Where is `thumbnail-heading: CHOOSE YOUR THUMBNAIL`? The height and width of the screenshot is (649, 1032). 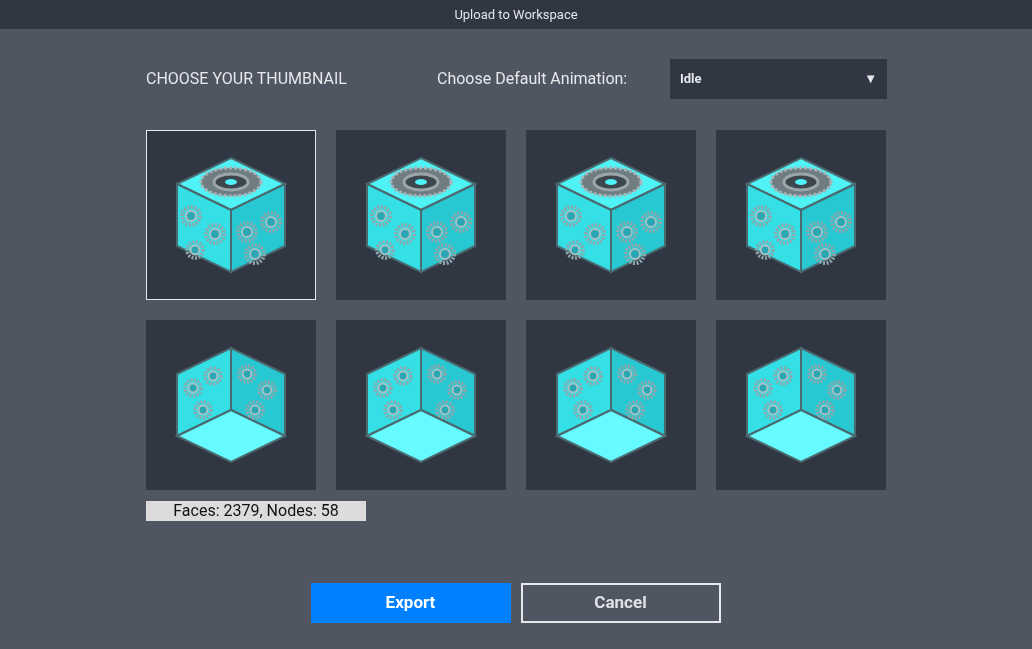 thumbnail-heading: CHOOSE YOUR THUMBNAIL is located at coordinates (247, 79).